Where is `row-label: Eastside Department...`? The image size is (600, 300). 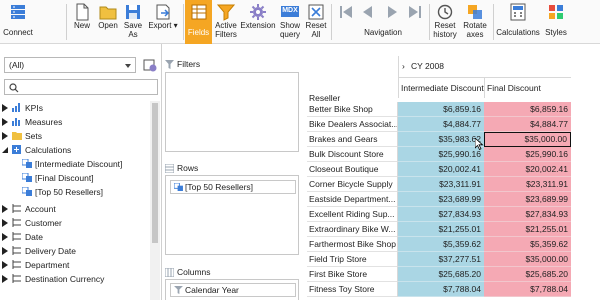 row-label: Eastside Department... is located at coordinates (352, 199).